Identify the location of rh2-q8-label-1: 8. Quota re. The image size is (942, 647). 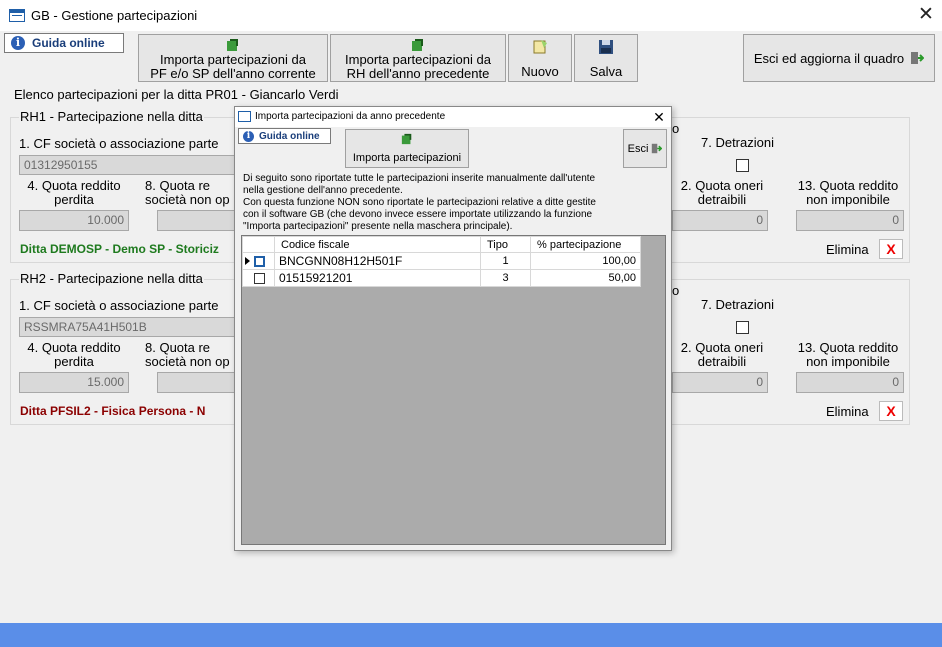
(178, 347).